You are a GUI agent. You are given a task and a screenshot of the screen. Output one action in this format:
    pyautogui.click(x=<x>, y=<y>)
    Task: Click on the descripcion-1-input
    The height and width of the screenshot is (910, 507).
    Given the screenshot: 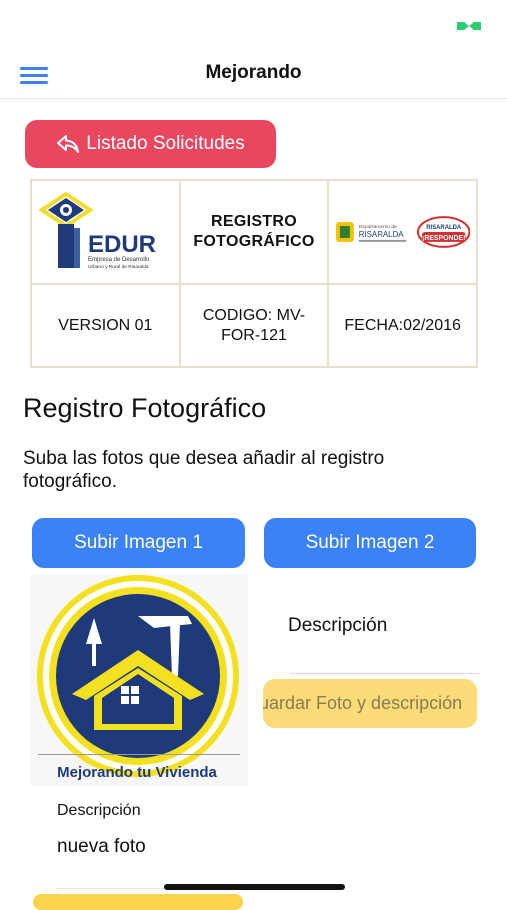 What is the action you would take?
    pyautogui.click(x=157, y=847)
    